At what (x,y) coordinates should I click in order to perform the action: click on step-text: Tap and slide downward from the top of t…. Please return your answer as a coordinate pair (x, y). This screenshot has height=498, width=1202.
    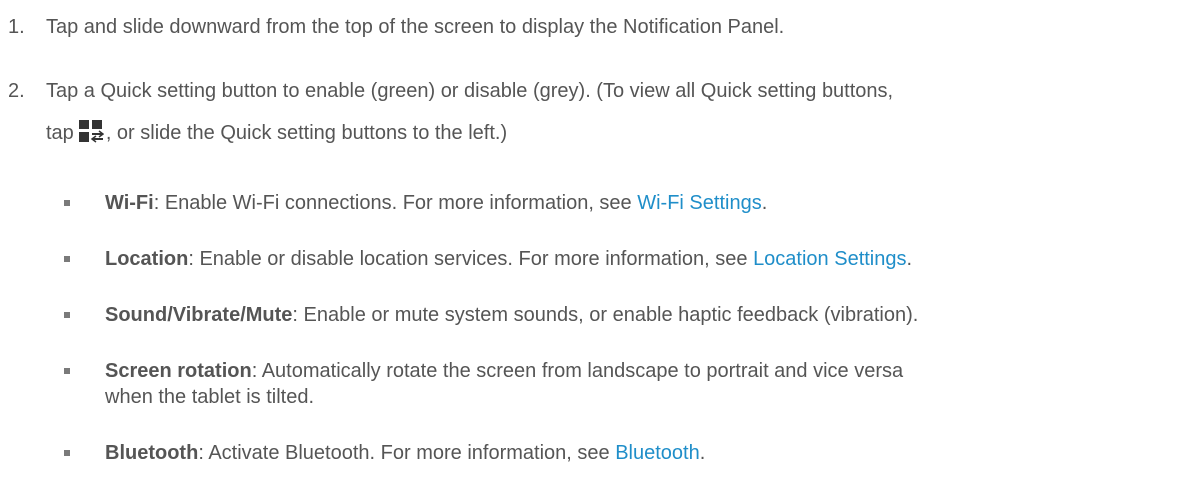
    Looking at the image, I should click on (415, 27).